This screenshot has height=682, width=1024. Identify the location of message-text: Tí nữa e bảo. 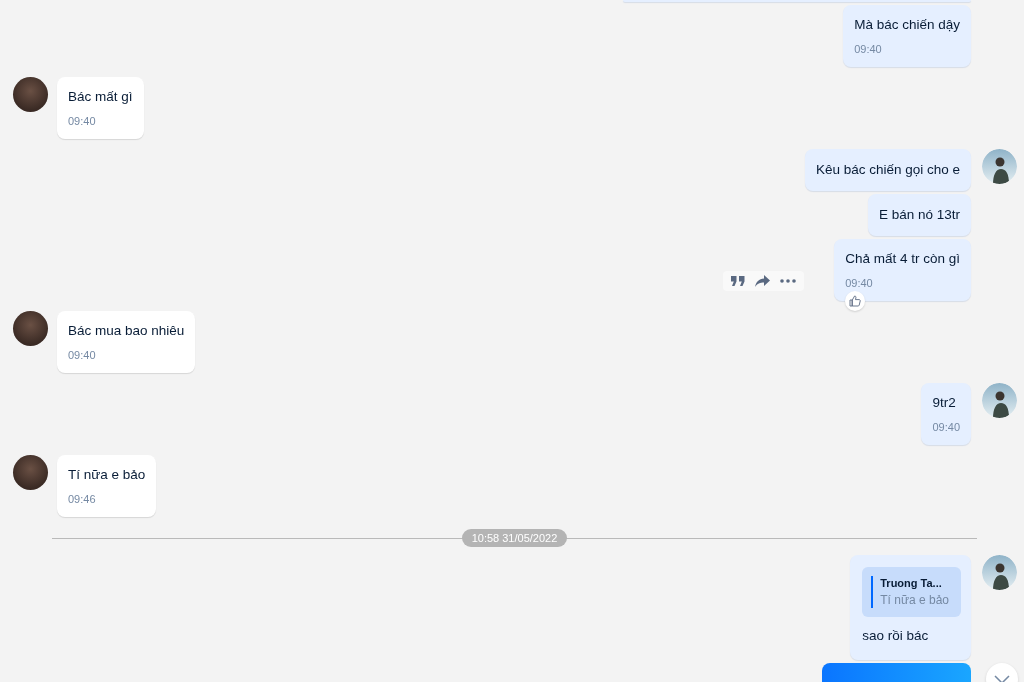
(107, 475).